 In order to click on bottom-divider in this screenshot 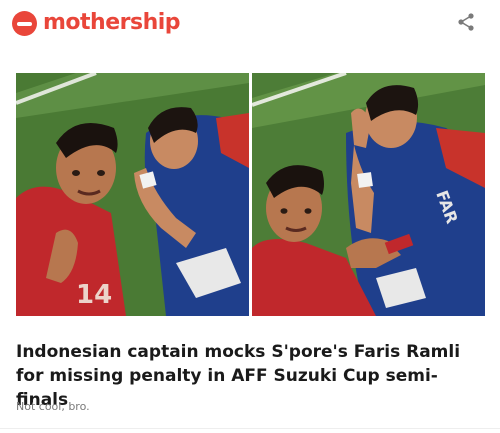, I will do `click(250, 428)`.